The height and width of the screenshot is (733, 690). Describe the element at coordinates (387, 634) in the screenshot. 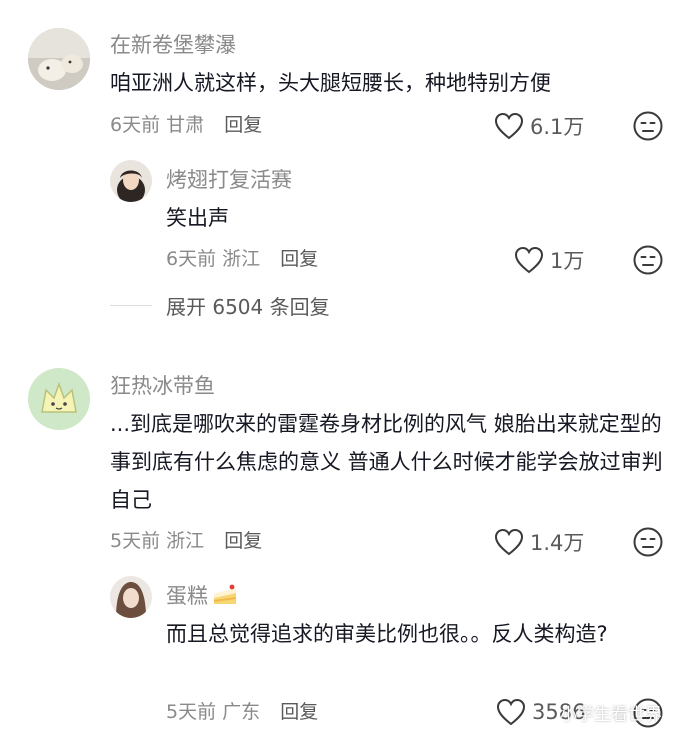

I see `reply-text: 而且总觉得追求的审美比例也很。。反人类构造?` at that location.